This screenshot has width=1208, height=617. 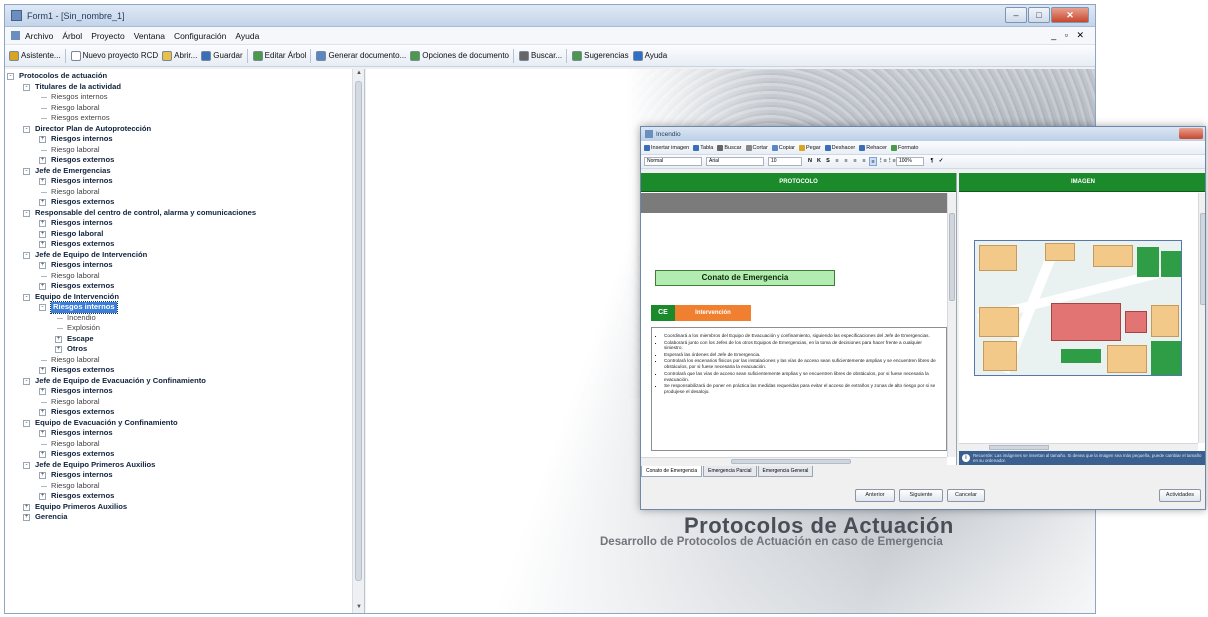 What do you see at coordinates (51, 517) in the screenshot?
I see `tree-node-label: Gerencia` at bounding box center [51, 517].